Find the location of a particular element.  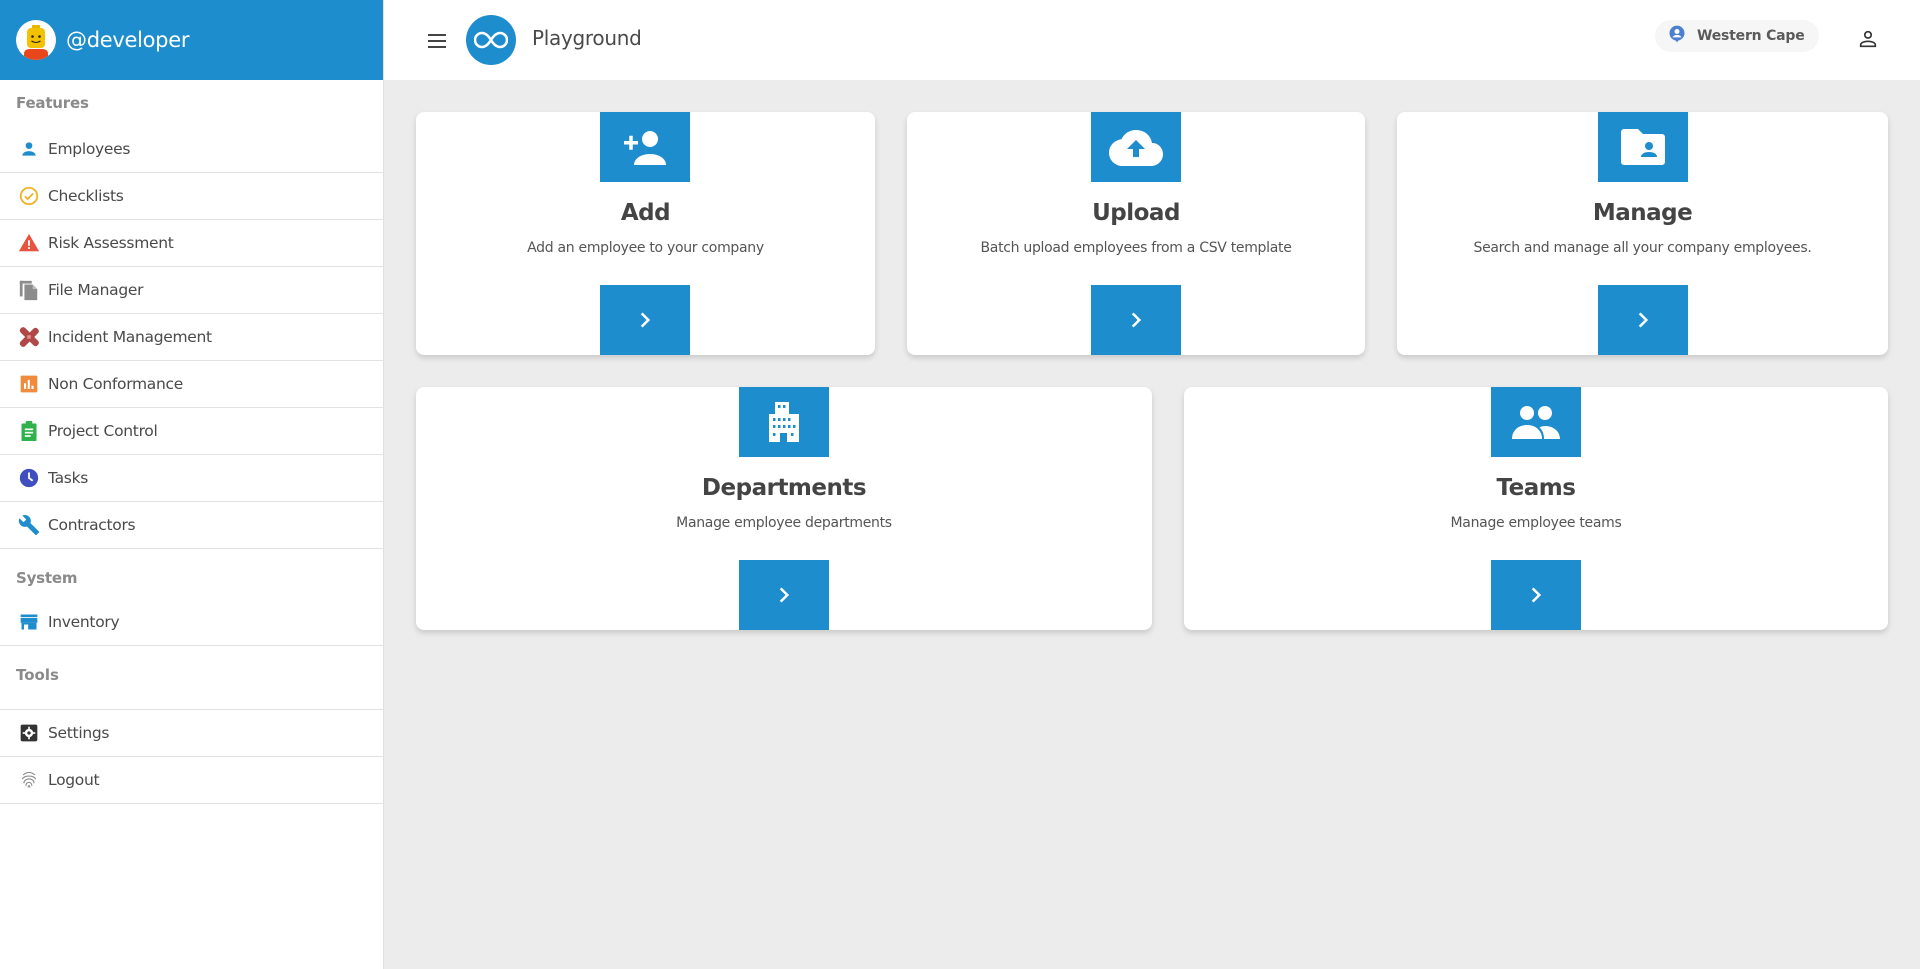

card-description: Manage employee departments is located at coordinates (784, 523).